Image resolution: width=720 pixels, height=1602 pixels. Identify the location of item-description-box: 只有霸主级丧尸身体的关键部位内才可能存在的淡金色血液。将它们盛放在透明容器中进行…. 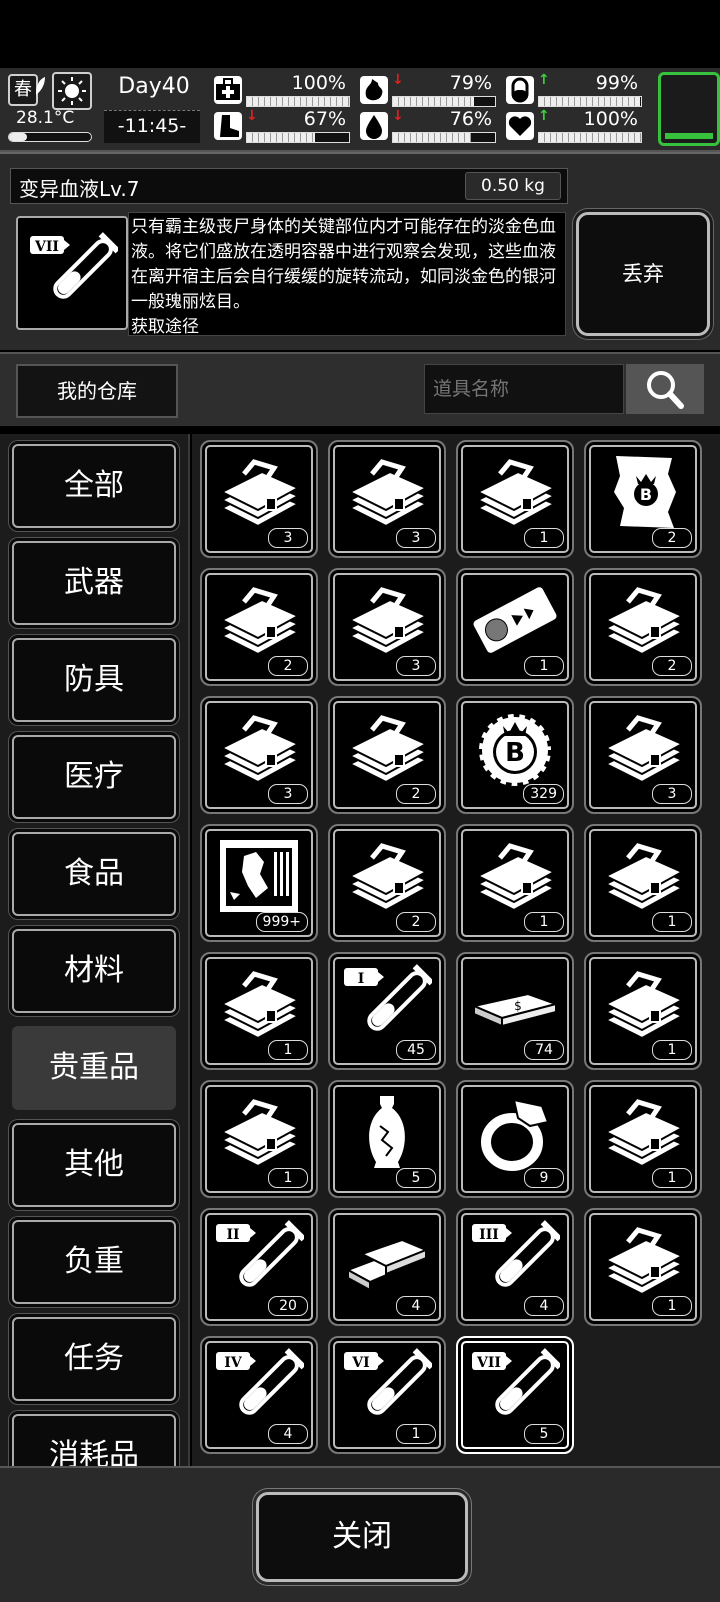
(347, 274).